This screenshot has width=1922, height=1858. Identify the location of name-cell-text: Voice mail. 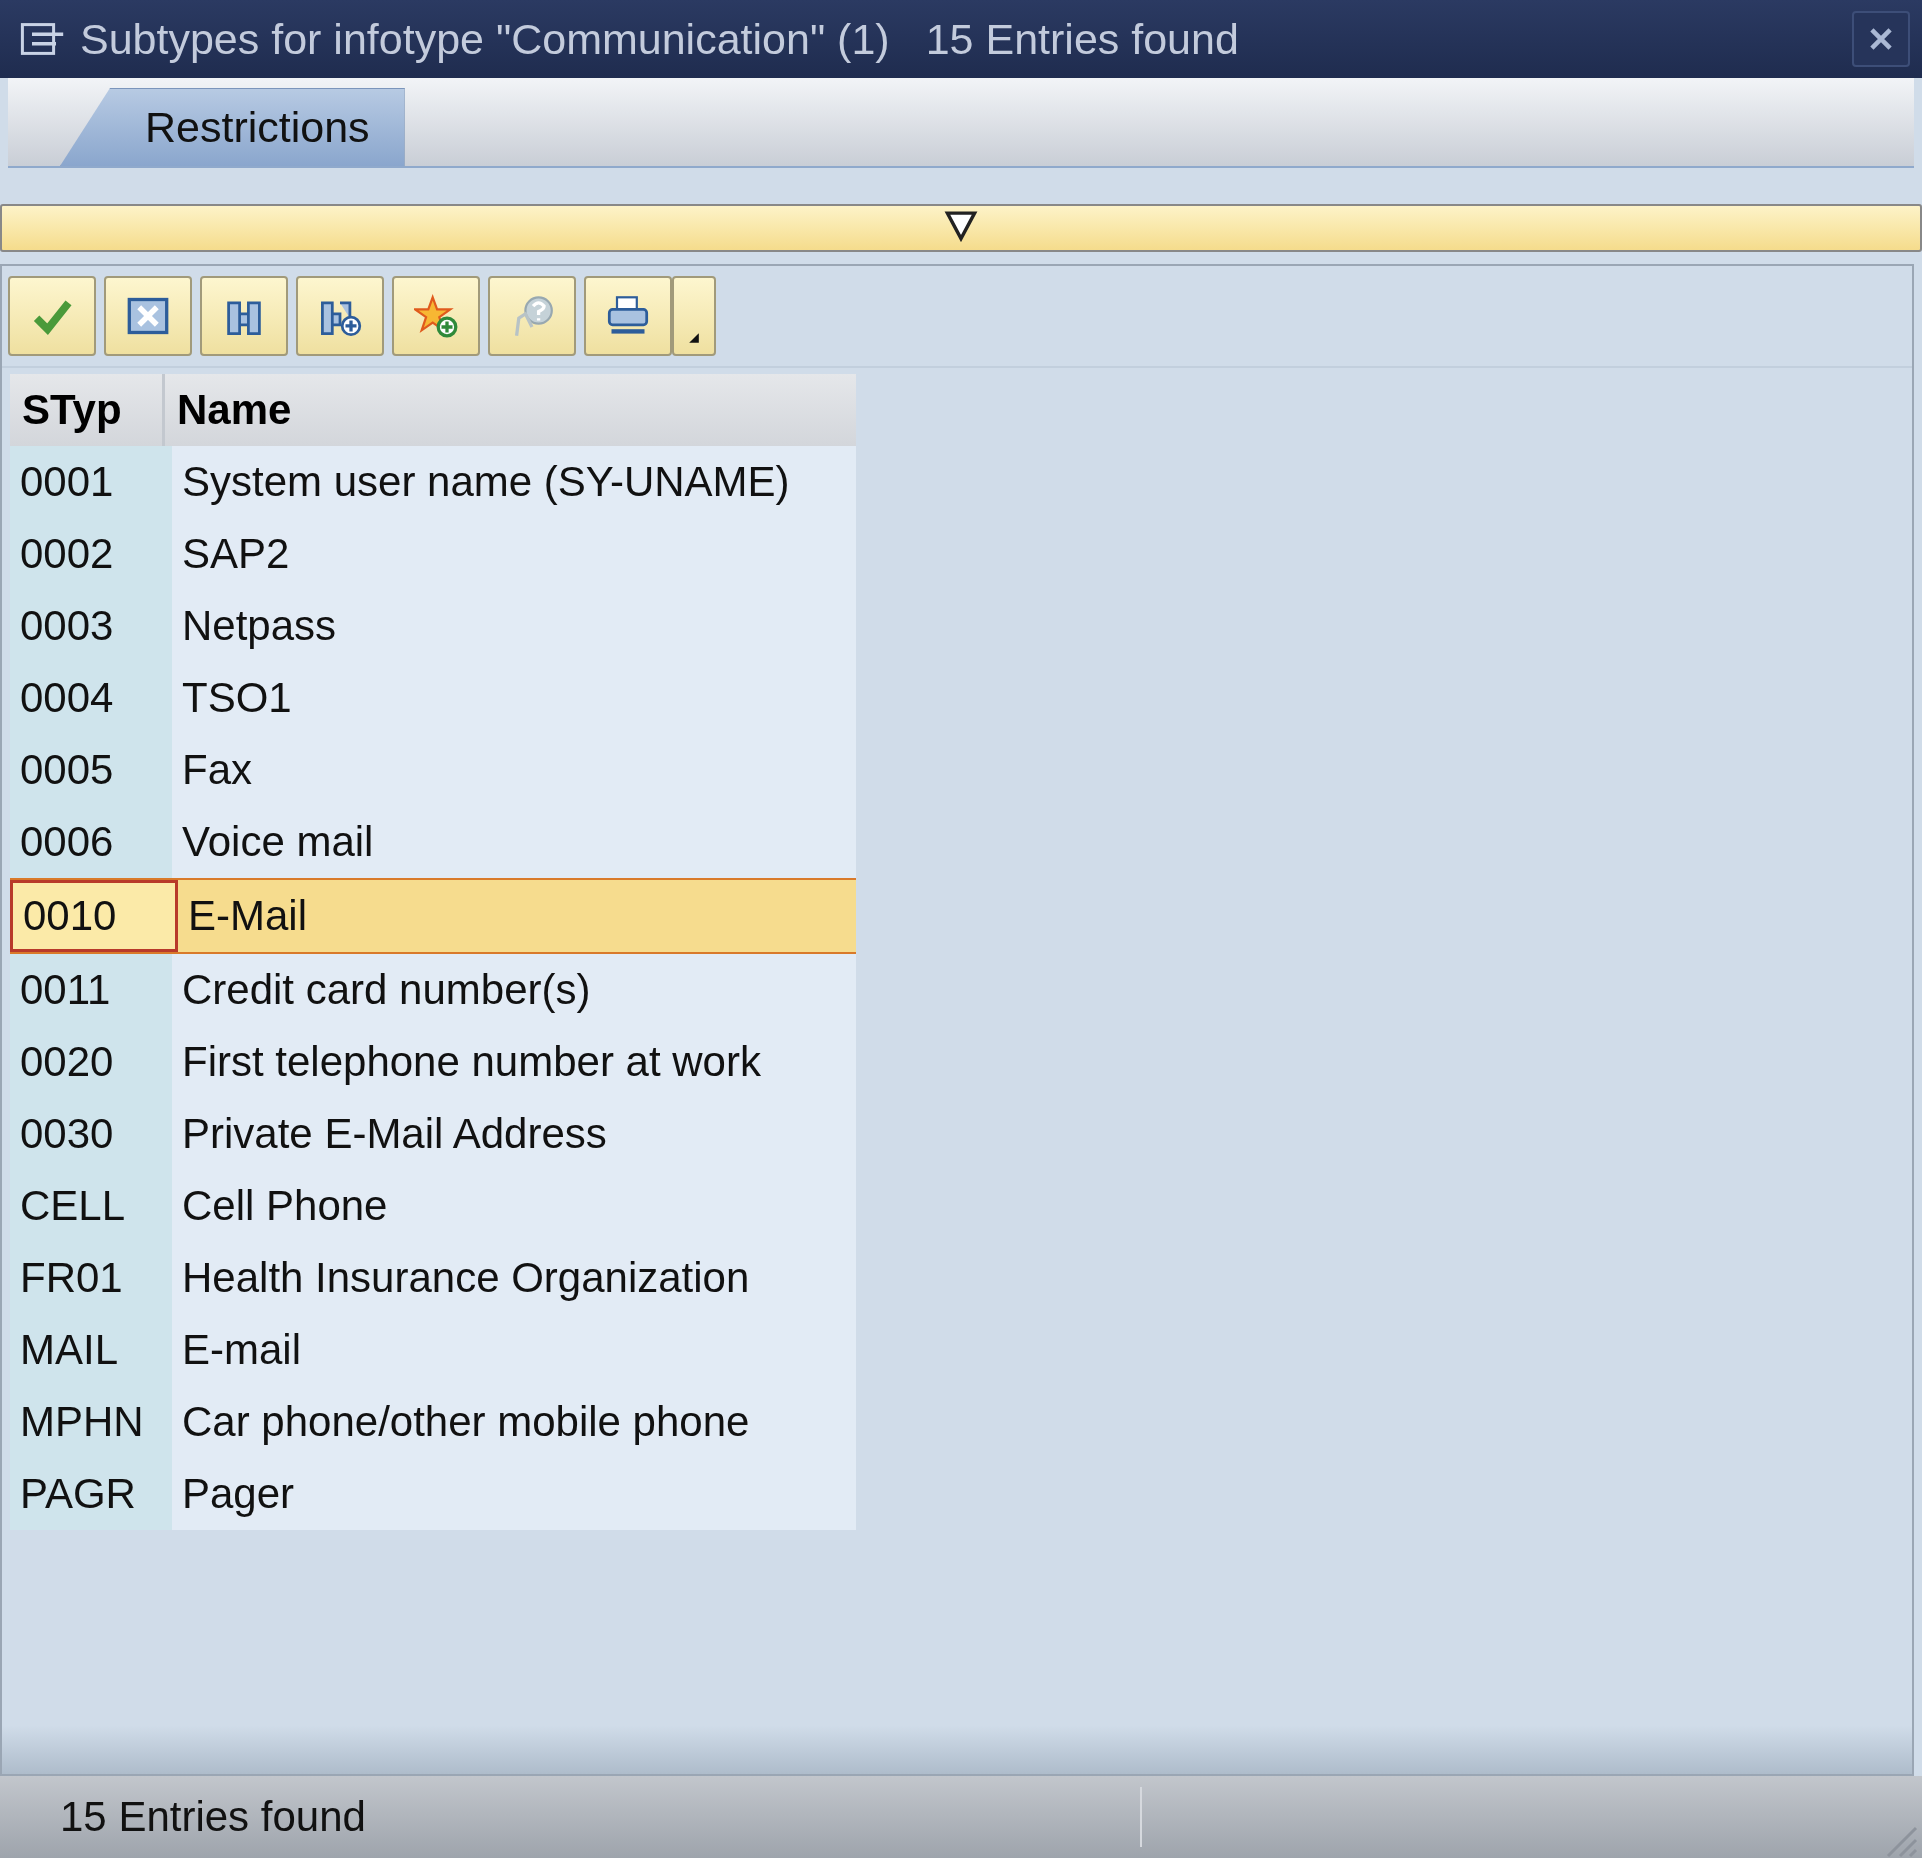
(278, 842).